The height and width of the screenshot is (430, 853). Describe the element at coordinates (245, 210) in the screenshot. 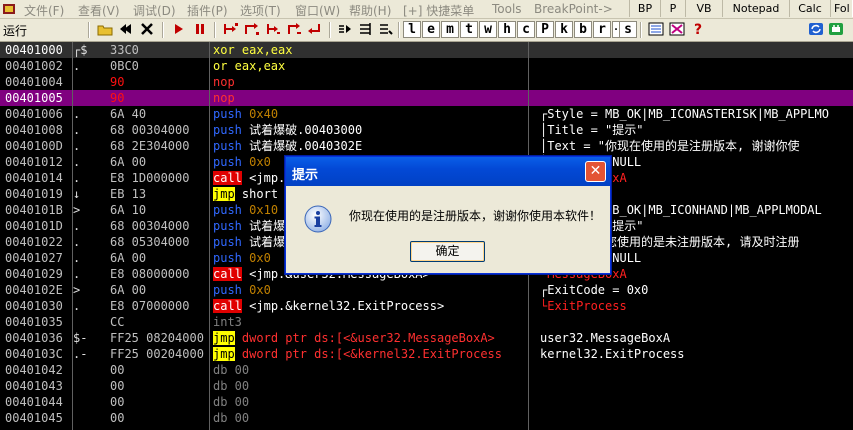

I see `disassembly-cell: push 0x10` at that location.